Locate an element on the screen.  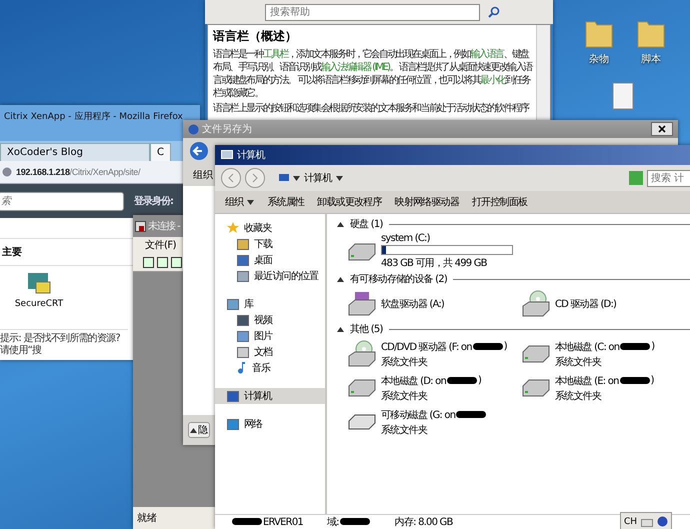
window-title: 文件另存为 is located at coordinates (227, 129).